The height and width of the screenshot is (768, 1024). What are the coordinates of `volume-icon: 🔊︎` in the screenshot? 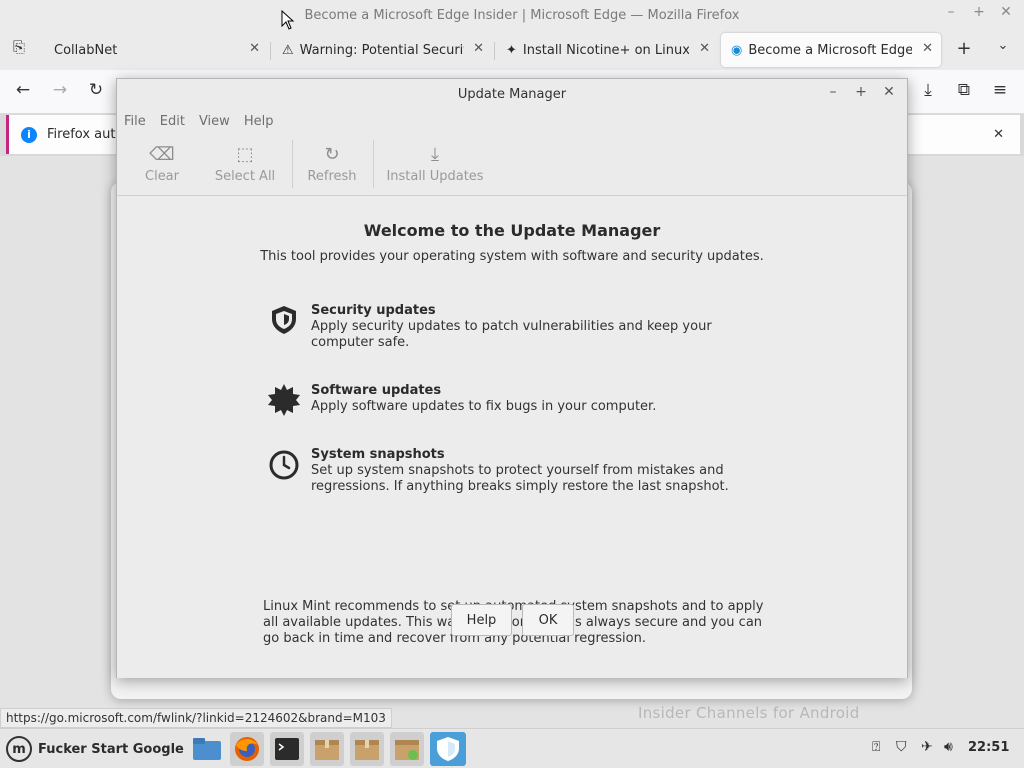 It's located at (948, 747).